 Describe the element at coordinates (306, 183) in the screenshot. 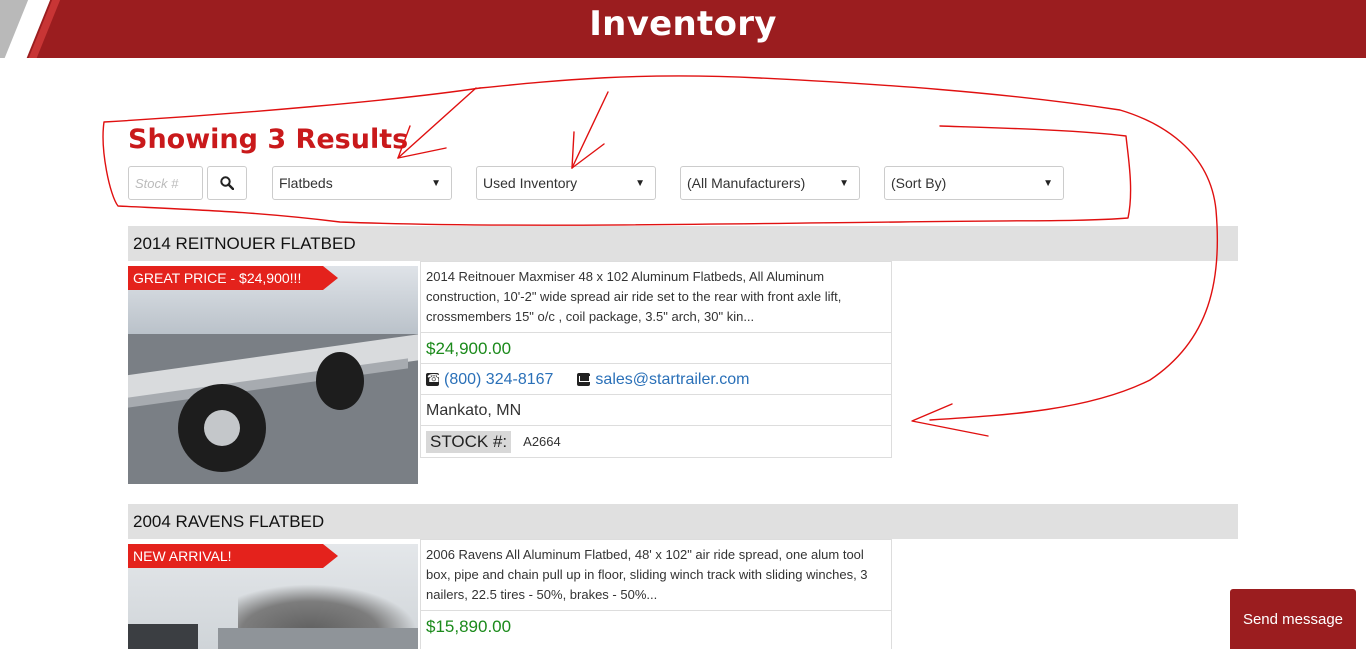

I see `trailer-type-value: Flatbeds` at that location.